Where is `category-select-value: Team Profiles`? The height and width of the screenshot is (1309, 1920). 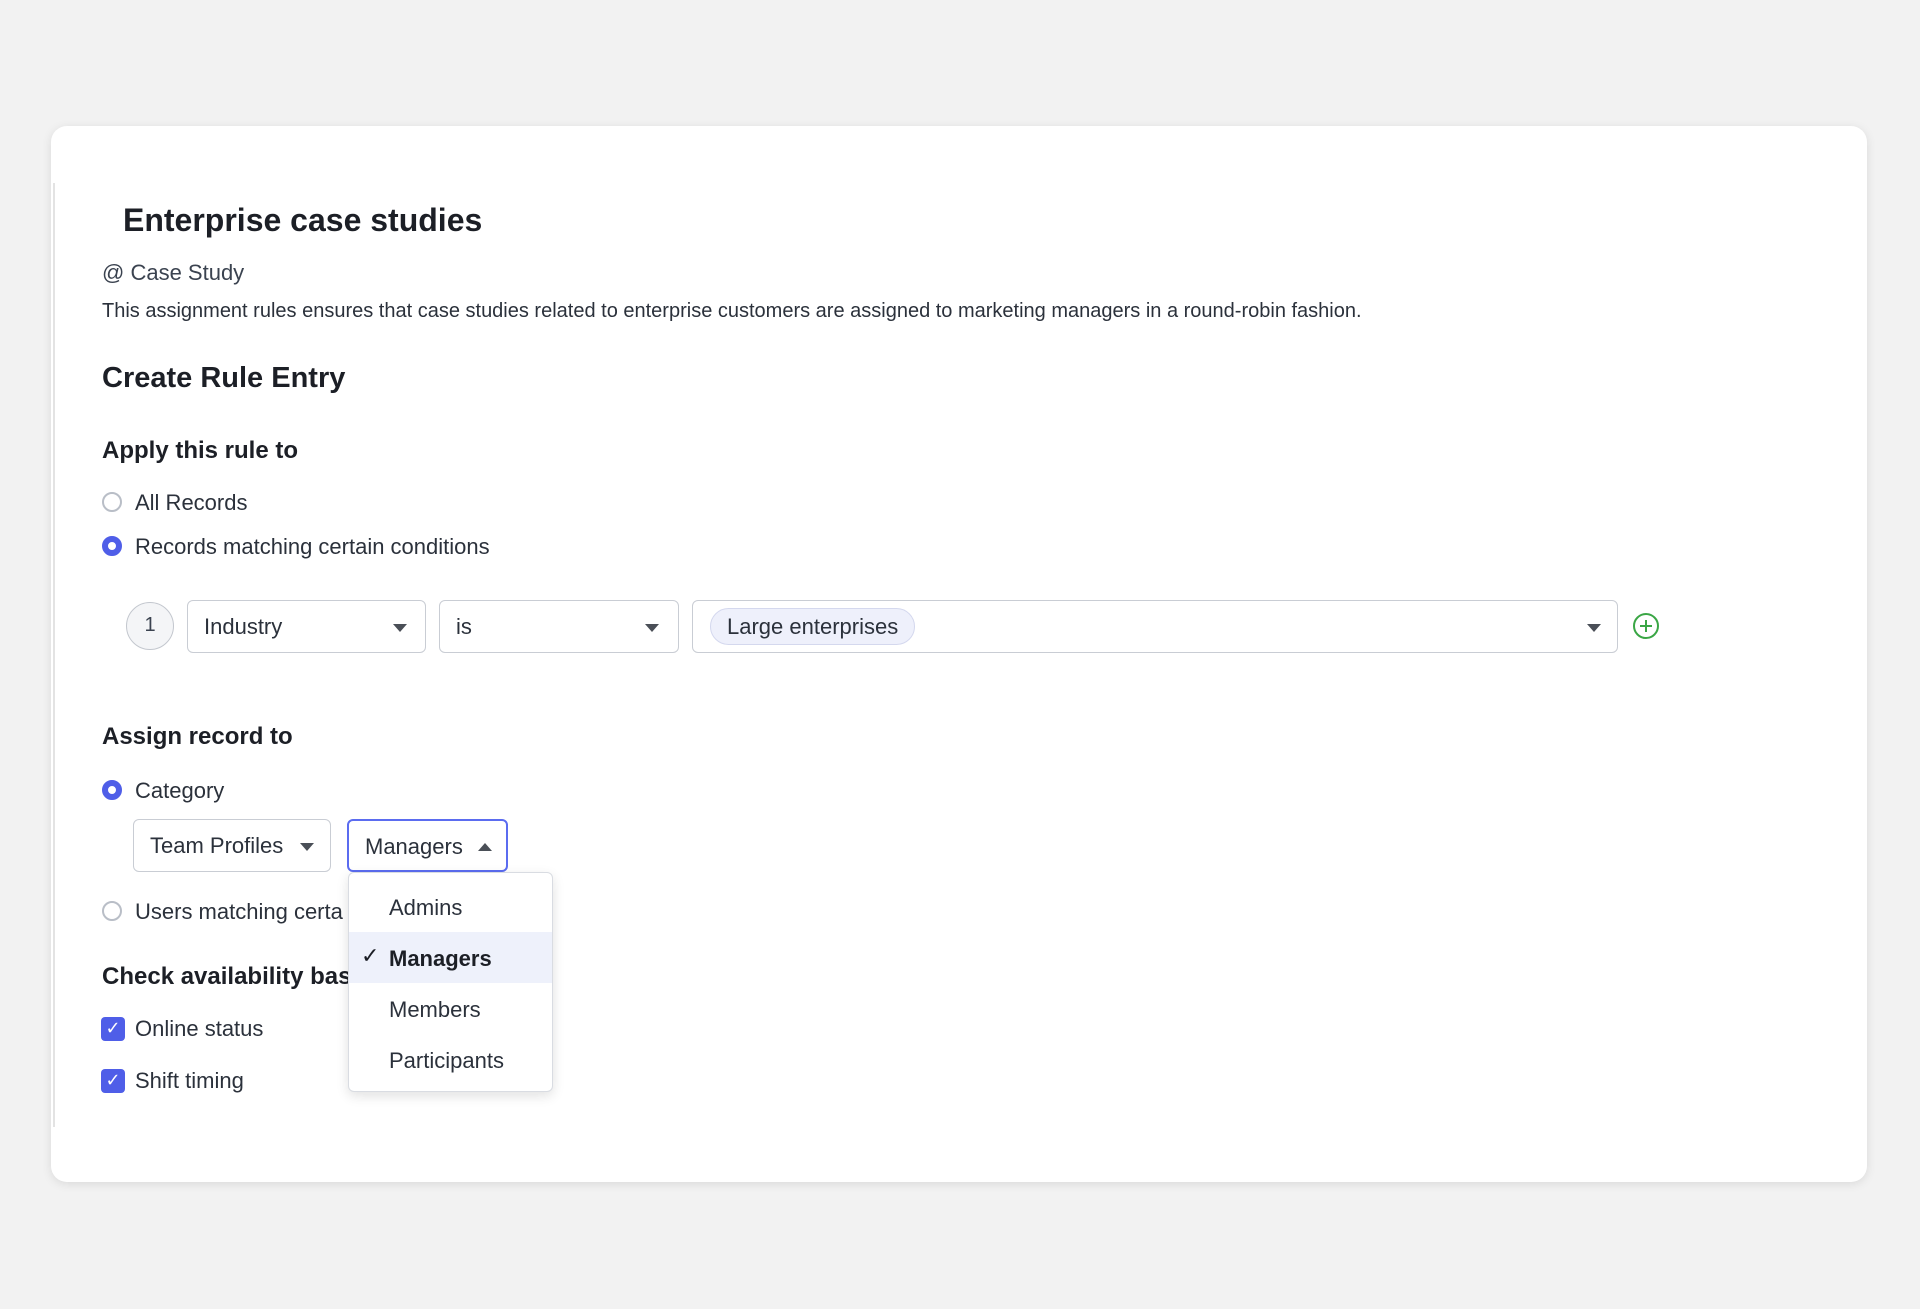 category-select-value: Team Profiles is located at coordinates (217, 845).